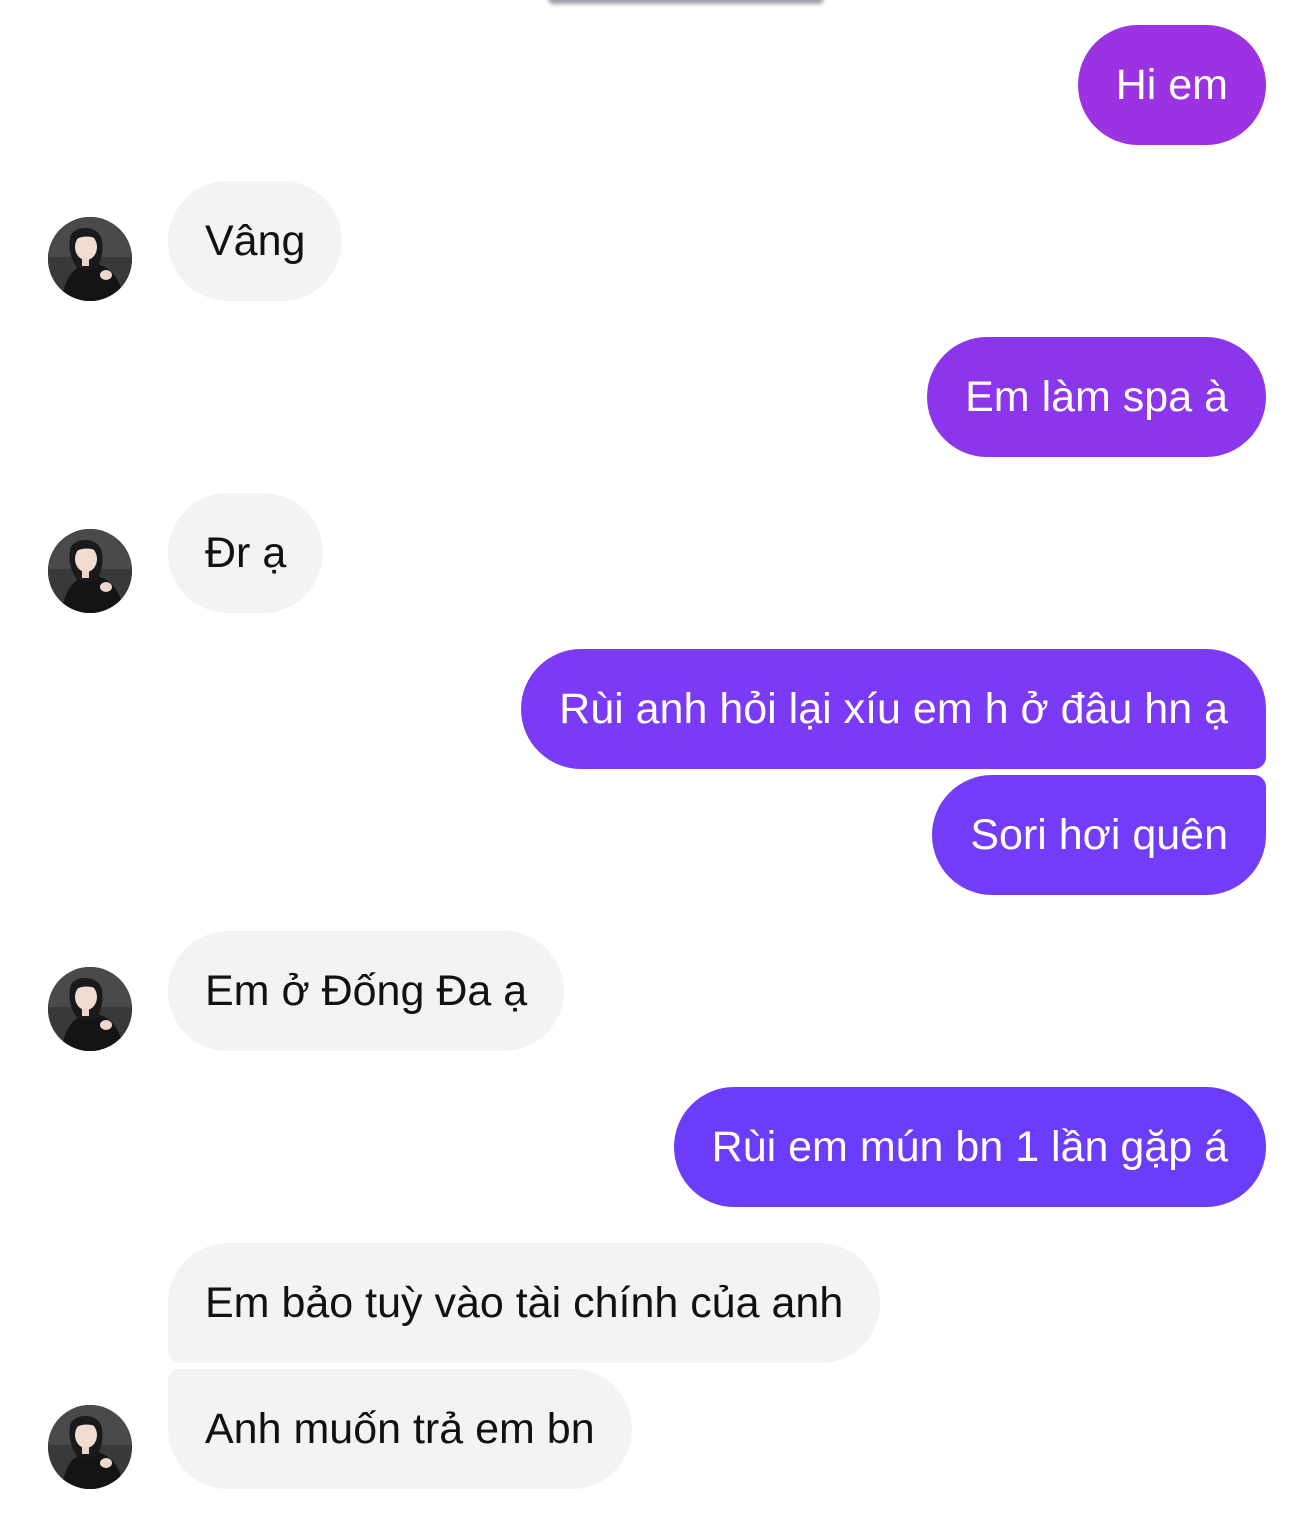  What do you see at coordinates (400, 1429) in the screenshot?
I see `received-message-bubble: Anh muốn trả em bn` at bounding box center [400, 1429].